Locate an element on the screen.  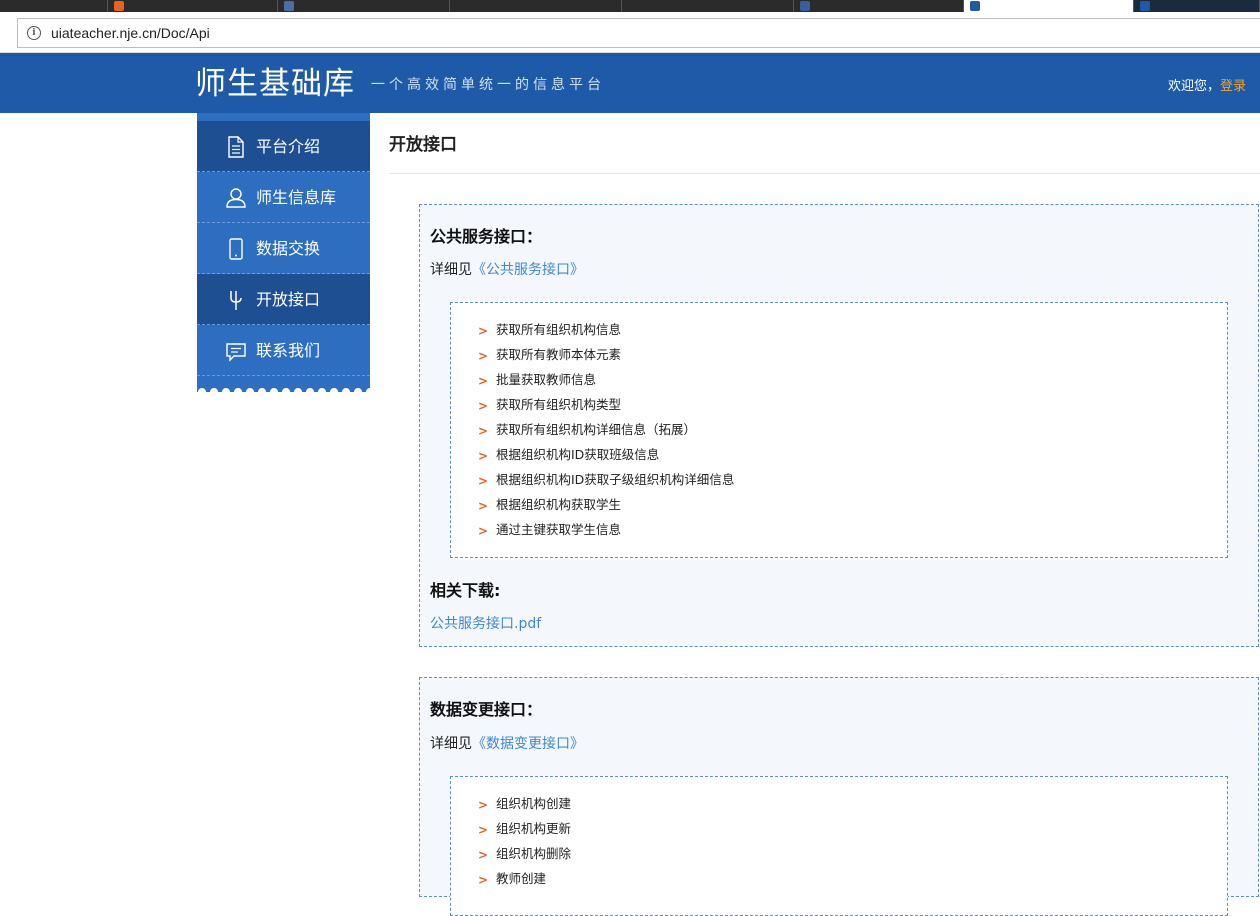
list-item: > 获取所有组织机构详细信息（拓展） is located at coordinates (605, 433).